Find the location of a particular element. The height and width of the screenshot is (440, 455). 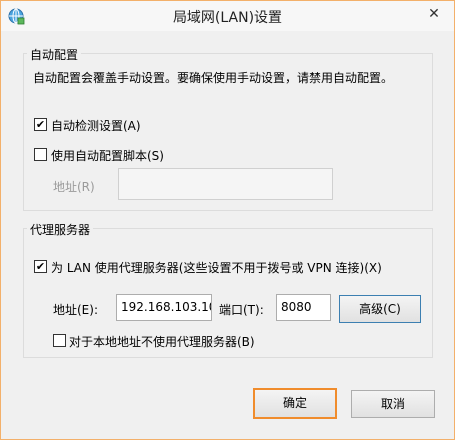

proxy-port-label: 端口(T): is located at coordinates (241, 310).